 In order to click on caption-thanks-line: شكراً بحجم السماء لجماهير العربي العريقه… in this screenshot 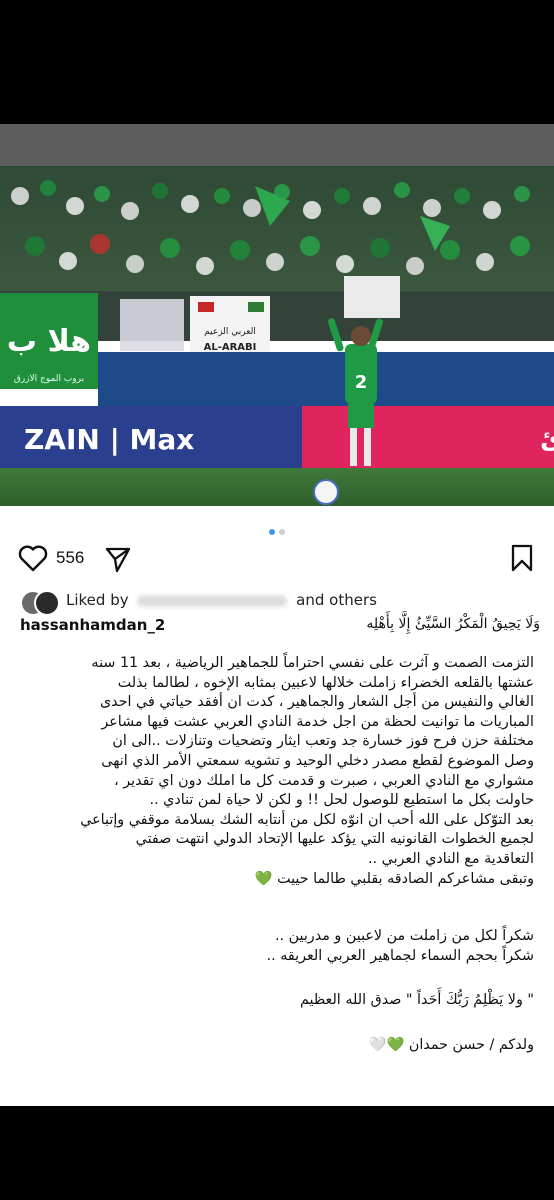, I will do `click(400, 955)`.